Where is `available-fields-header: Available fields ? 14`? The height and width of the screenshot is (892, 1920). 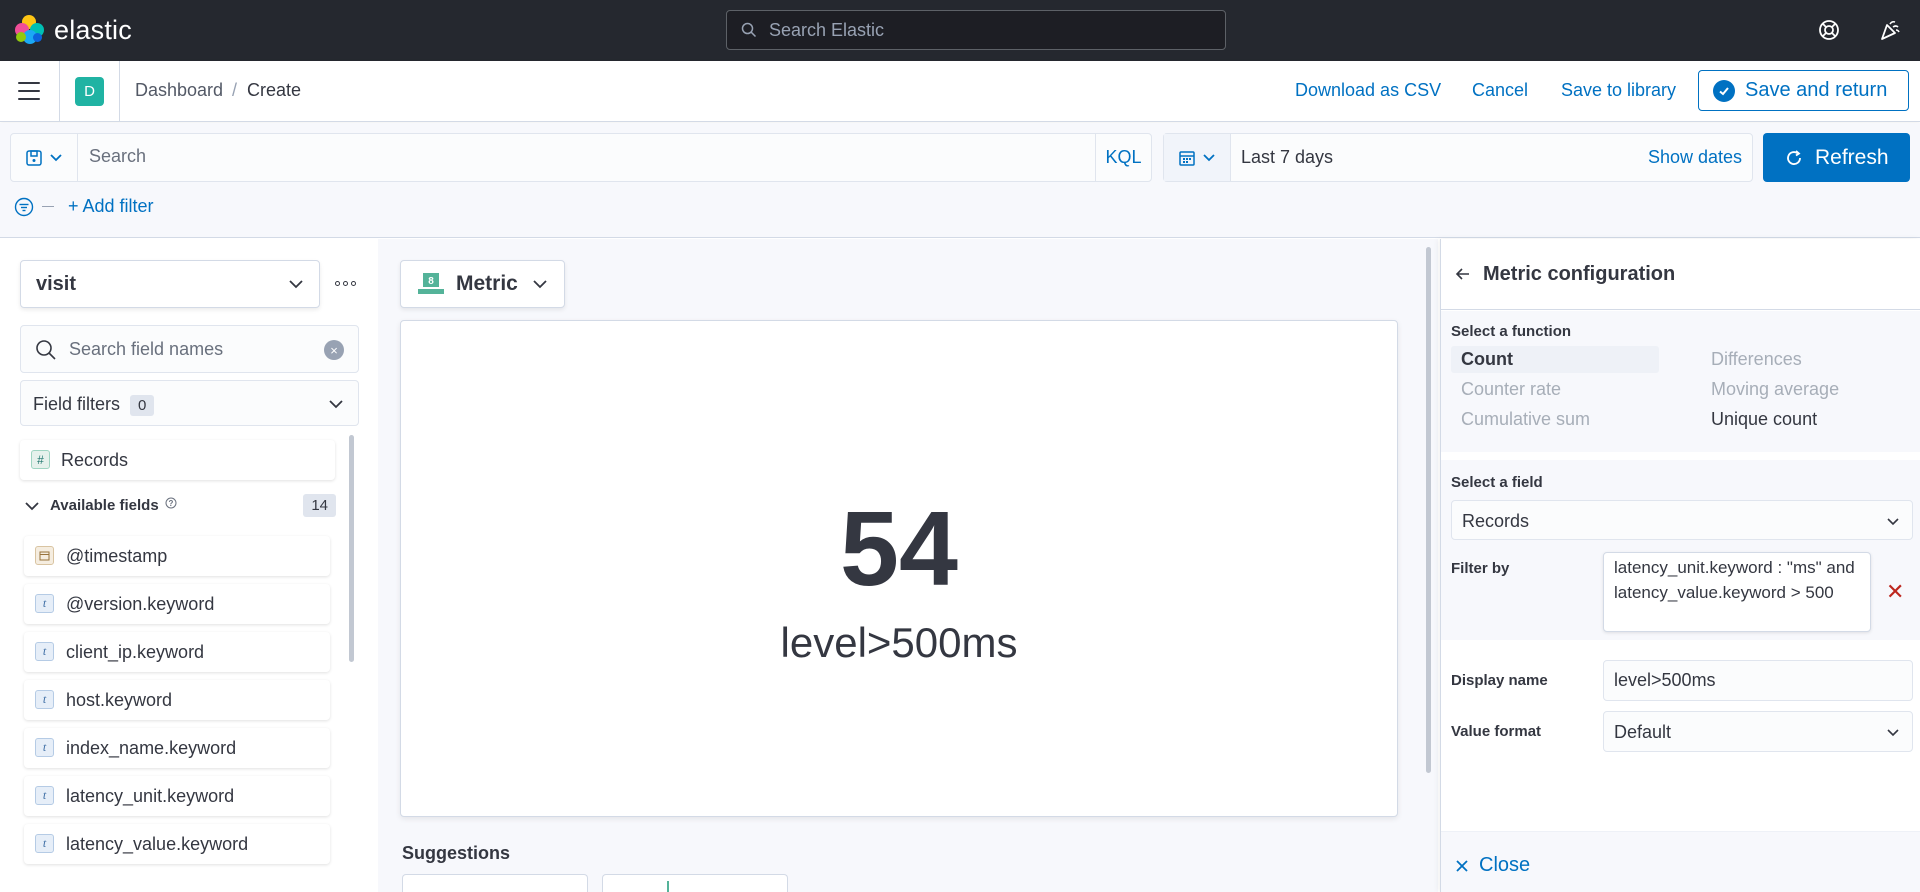
available-fields-header: Available fields ? 14 is located at coordinates (180, 505).